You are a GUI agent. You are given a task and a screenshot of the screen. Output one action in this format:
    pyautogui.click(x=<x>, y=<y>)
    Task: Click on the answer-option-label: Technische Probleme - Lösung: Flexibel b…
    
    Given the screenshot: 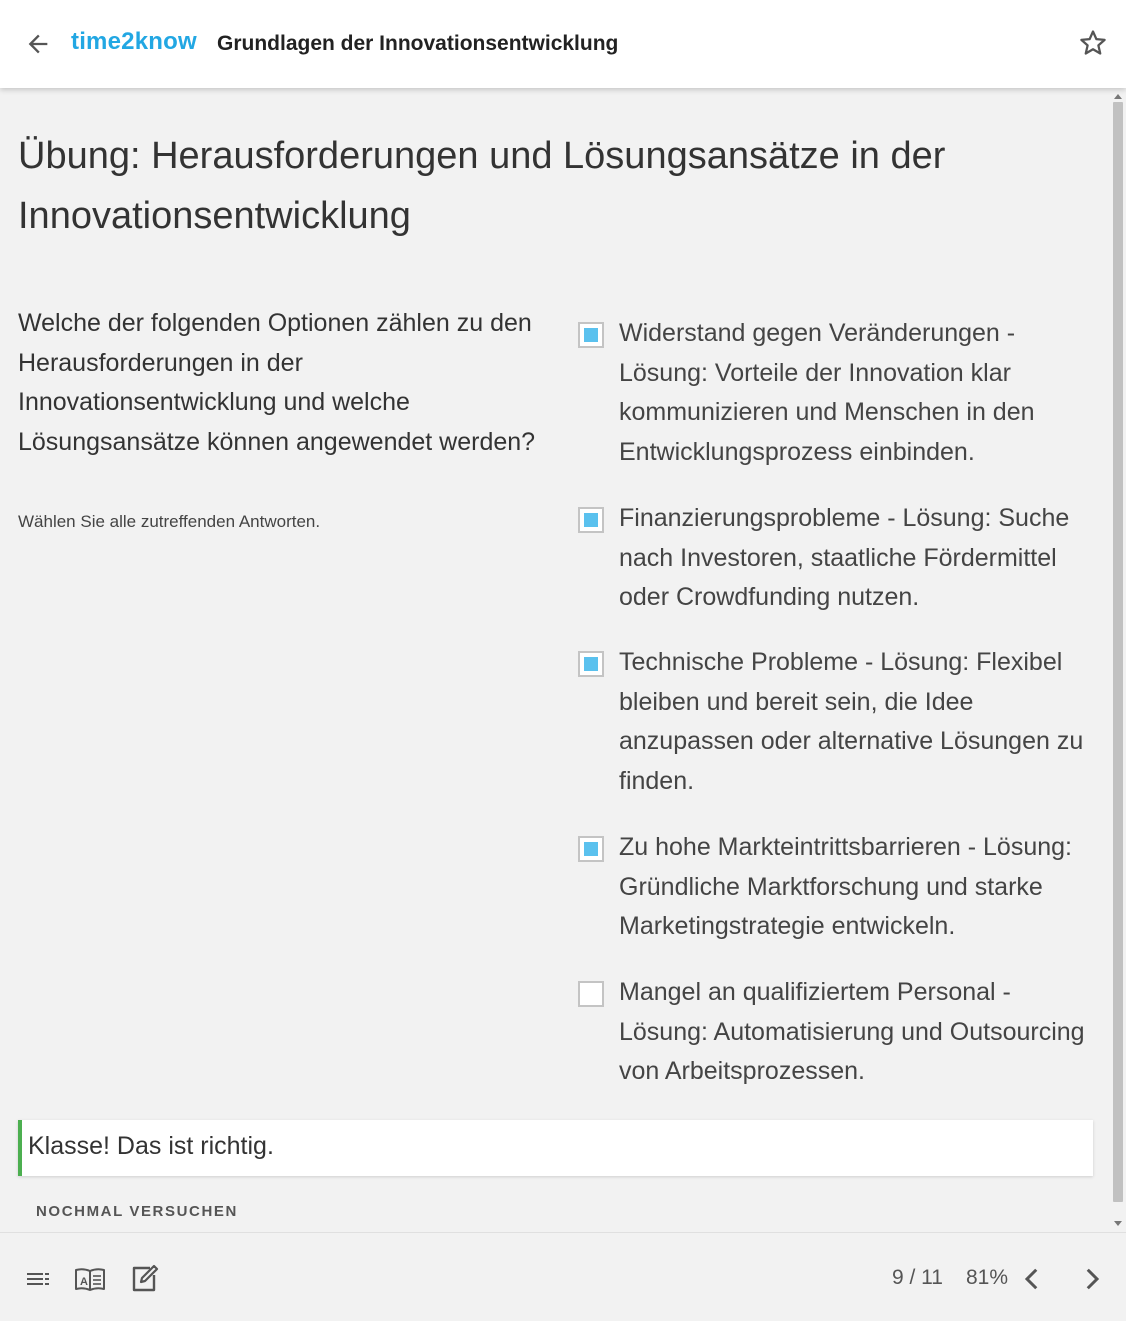 What is the action you would take?
    pyautogui.click(x=851, y=721)
    